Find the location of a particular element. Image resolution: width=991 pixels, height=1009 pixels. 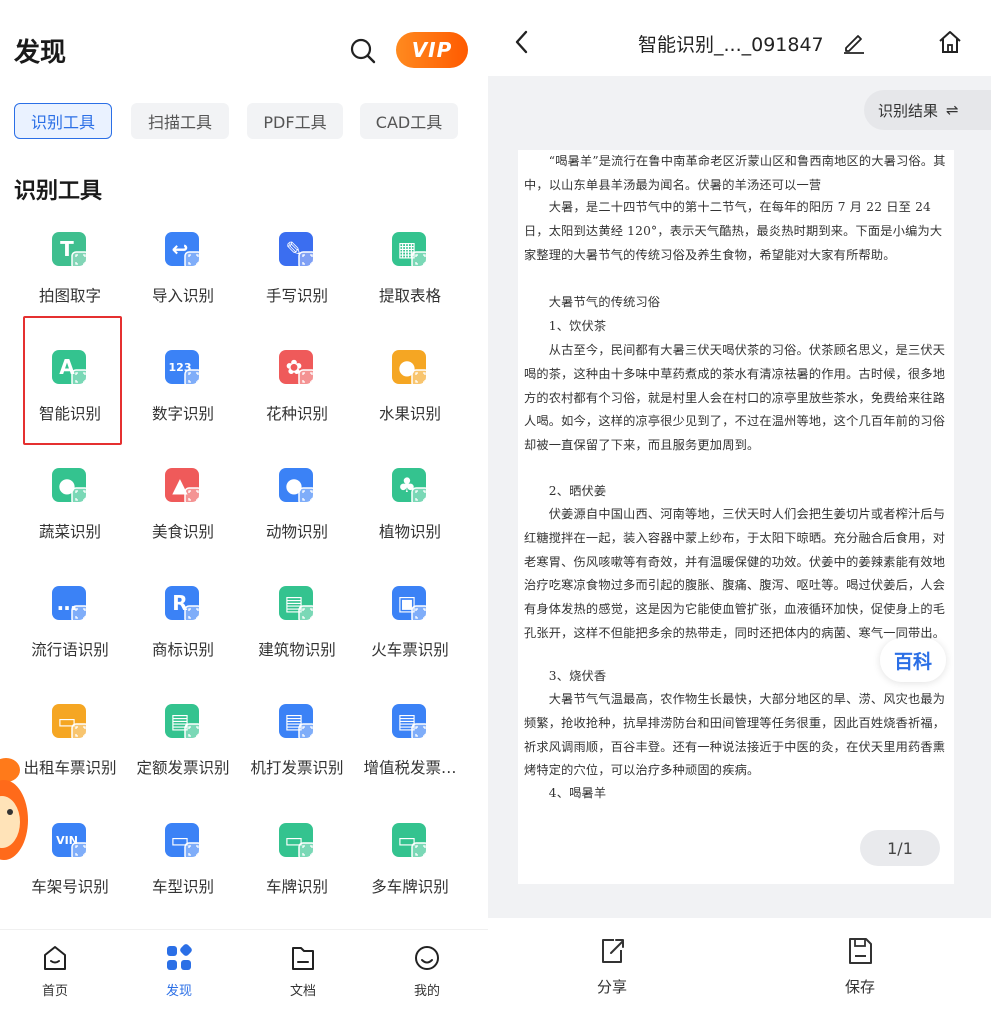

result-label: 识别结果 is located at coordinates (908, 110).